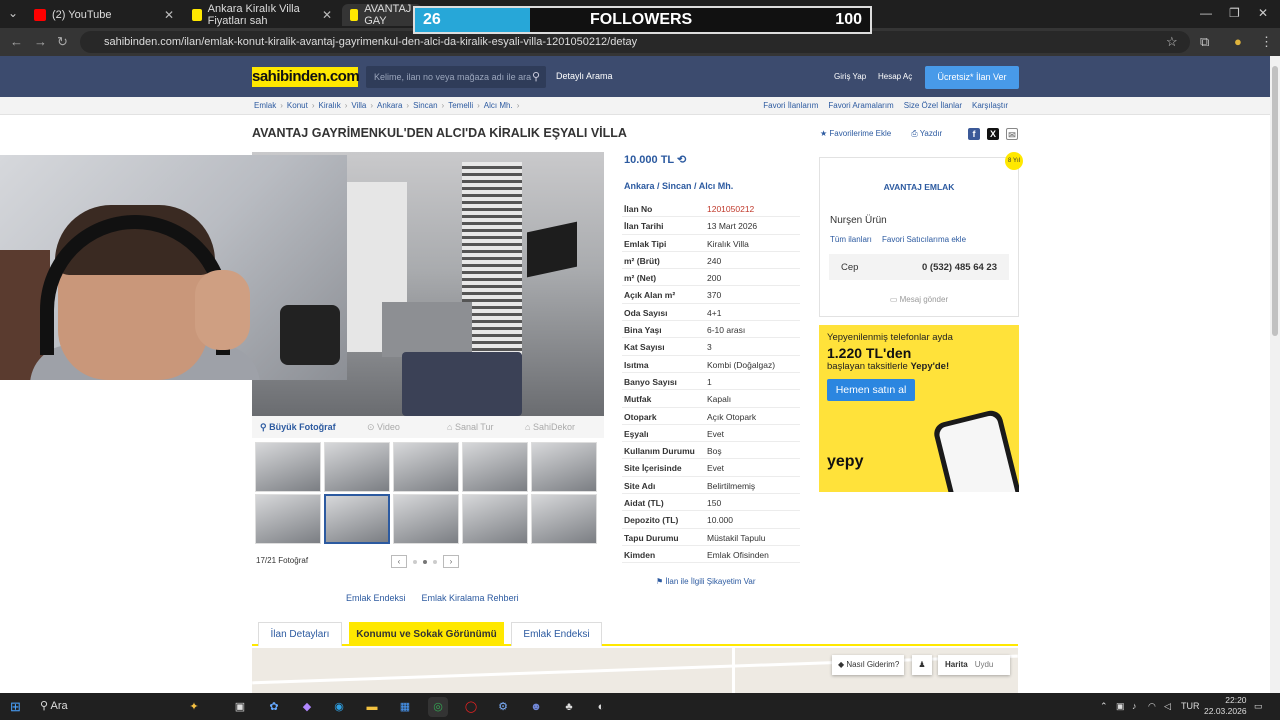 The width and height of the screenshot is (1280, 720). What do you see at coordinates (1275, 374) in the screenshot?
I see `page-scrollbar` at bounding box center [1275, 374].